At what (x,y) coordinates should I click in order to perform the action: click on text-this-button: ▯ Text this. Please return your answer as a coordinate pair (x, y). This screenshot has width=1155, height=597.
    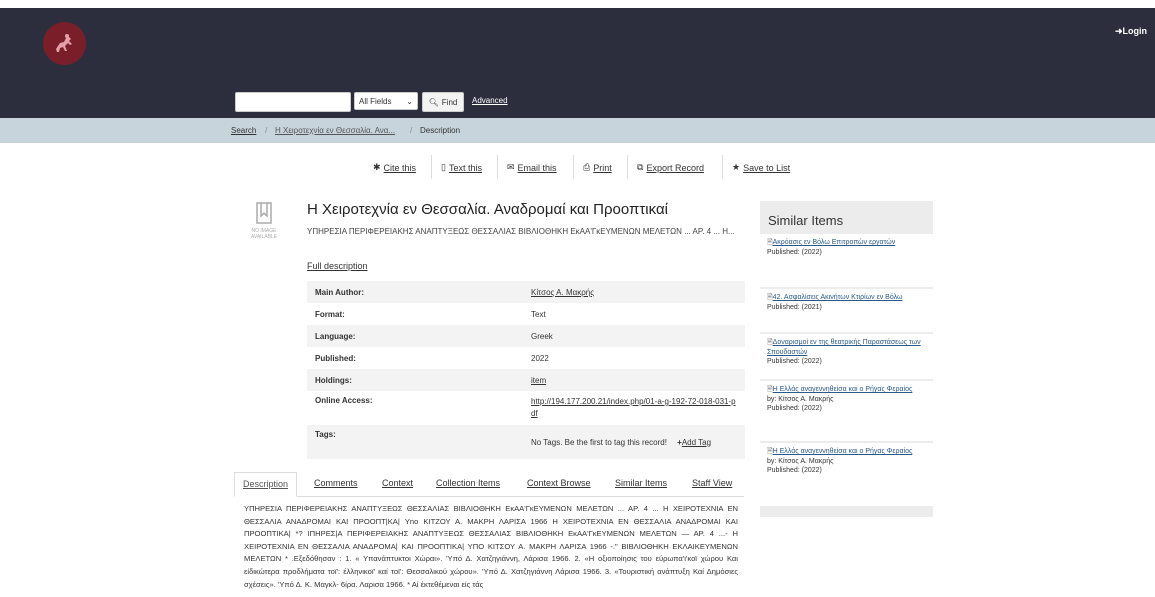
    Looking at the image, I should click on (461, 167).